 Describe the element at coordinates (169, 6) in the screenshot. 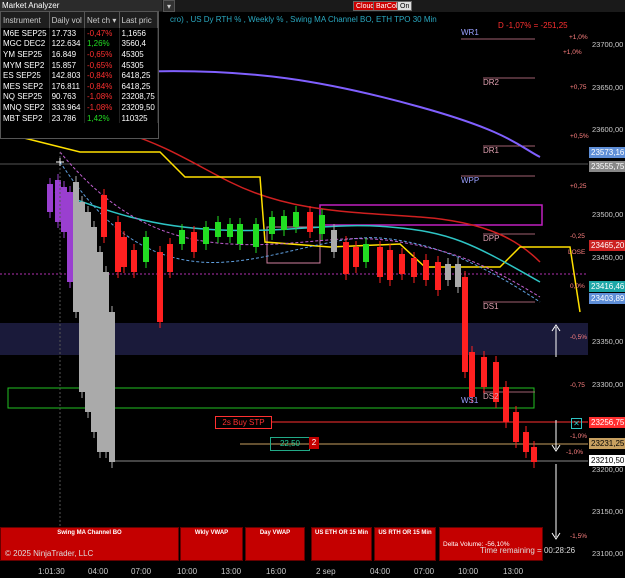

I see `instrument-dropdown-arrow: ▾` at that location.